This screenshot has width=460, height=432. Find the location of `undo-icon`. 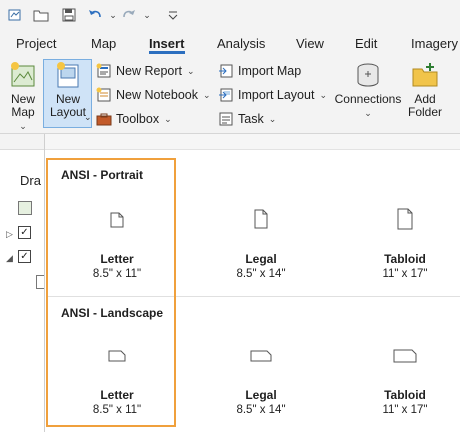

undo-icon is located at coordinates (95, 15).